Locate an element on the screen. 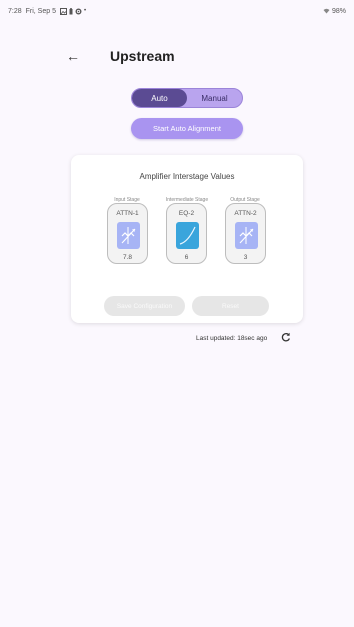 The height and width of the screenshot is (627, 354). battery-saver-icon is located at coordinates (71, 10).